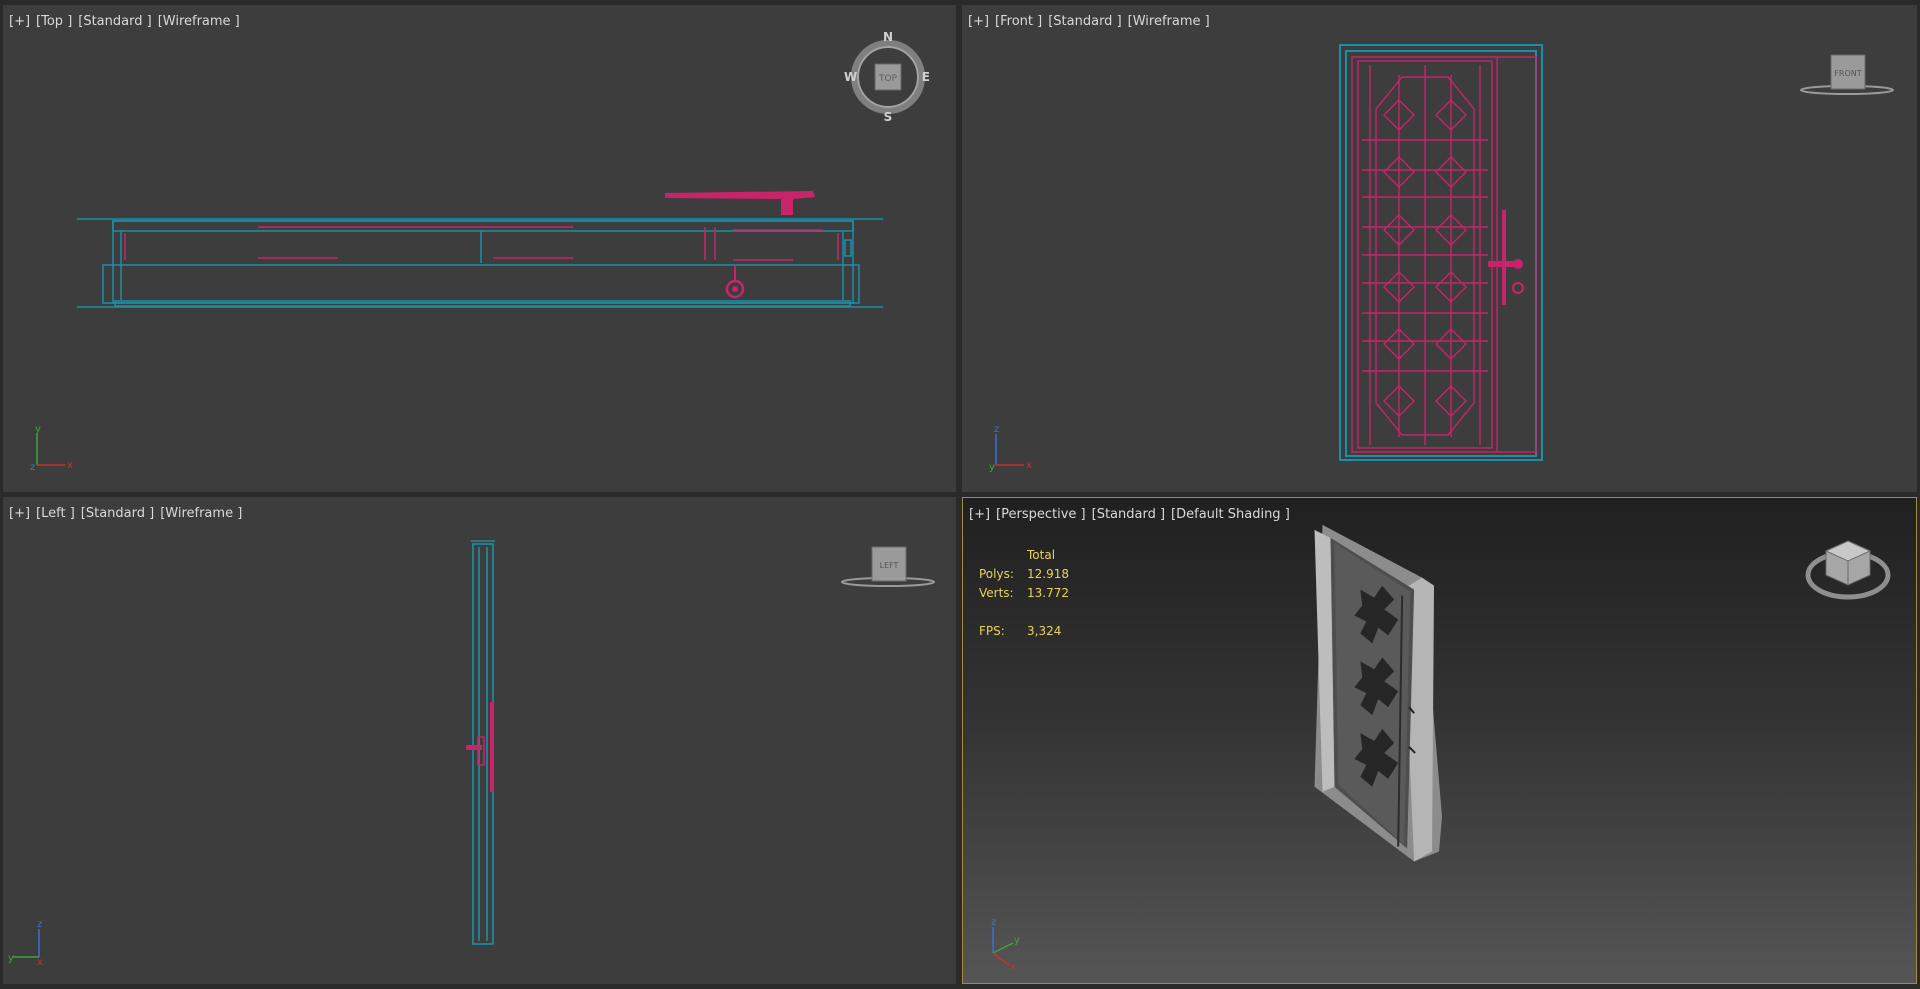  I want to click on viewcube-face-label: TOP, so click(888, 79).